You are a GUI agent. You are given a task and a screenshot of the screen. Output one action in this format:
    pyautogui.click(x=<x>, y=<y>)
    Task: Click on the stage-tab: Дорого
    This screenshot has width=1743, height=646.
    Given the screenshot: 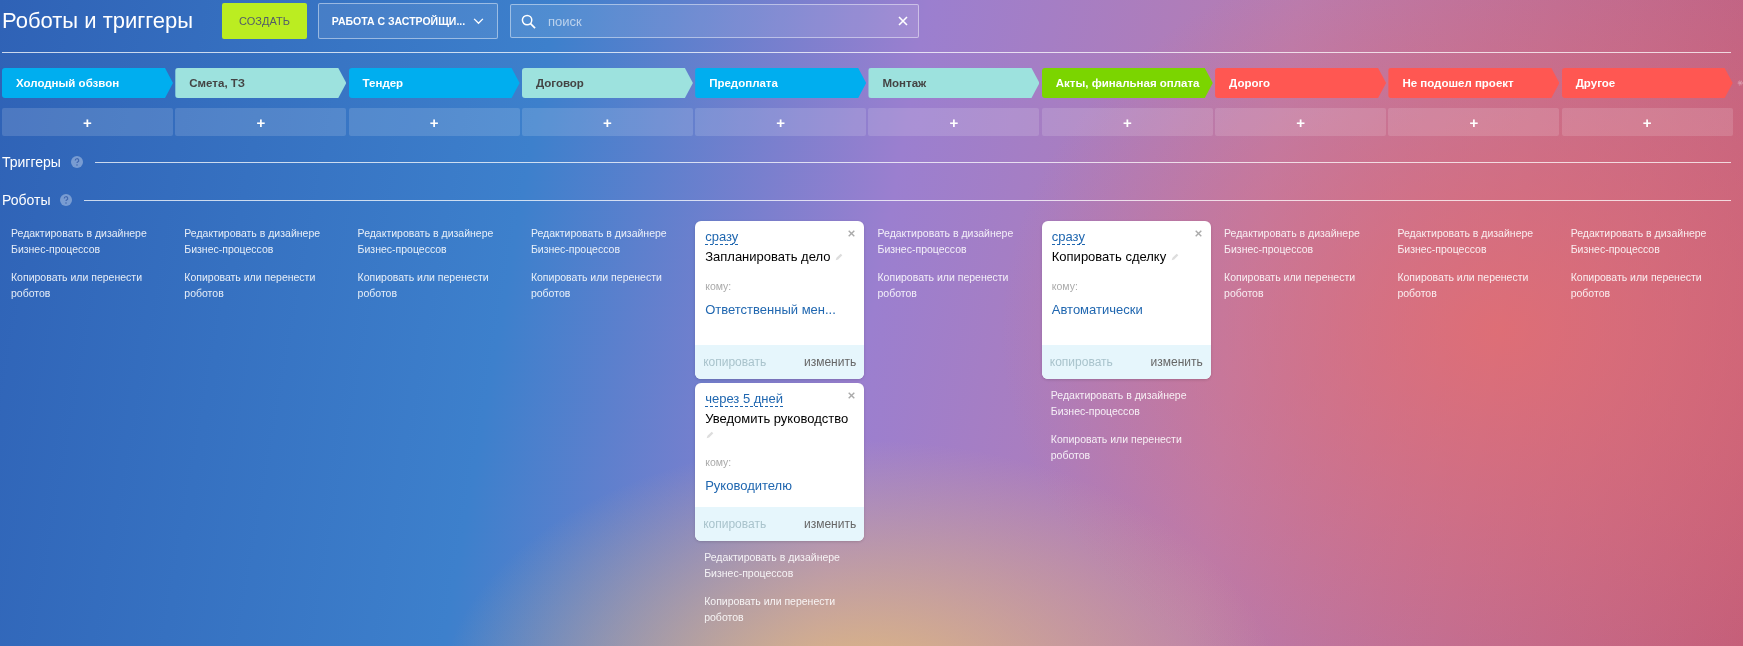 What is the action you would take?
    pyautogui.click(x=1301, y=83)
    